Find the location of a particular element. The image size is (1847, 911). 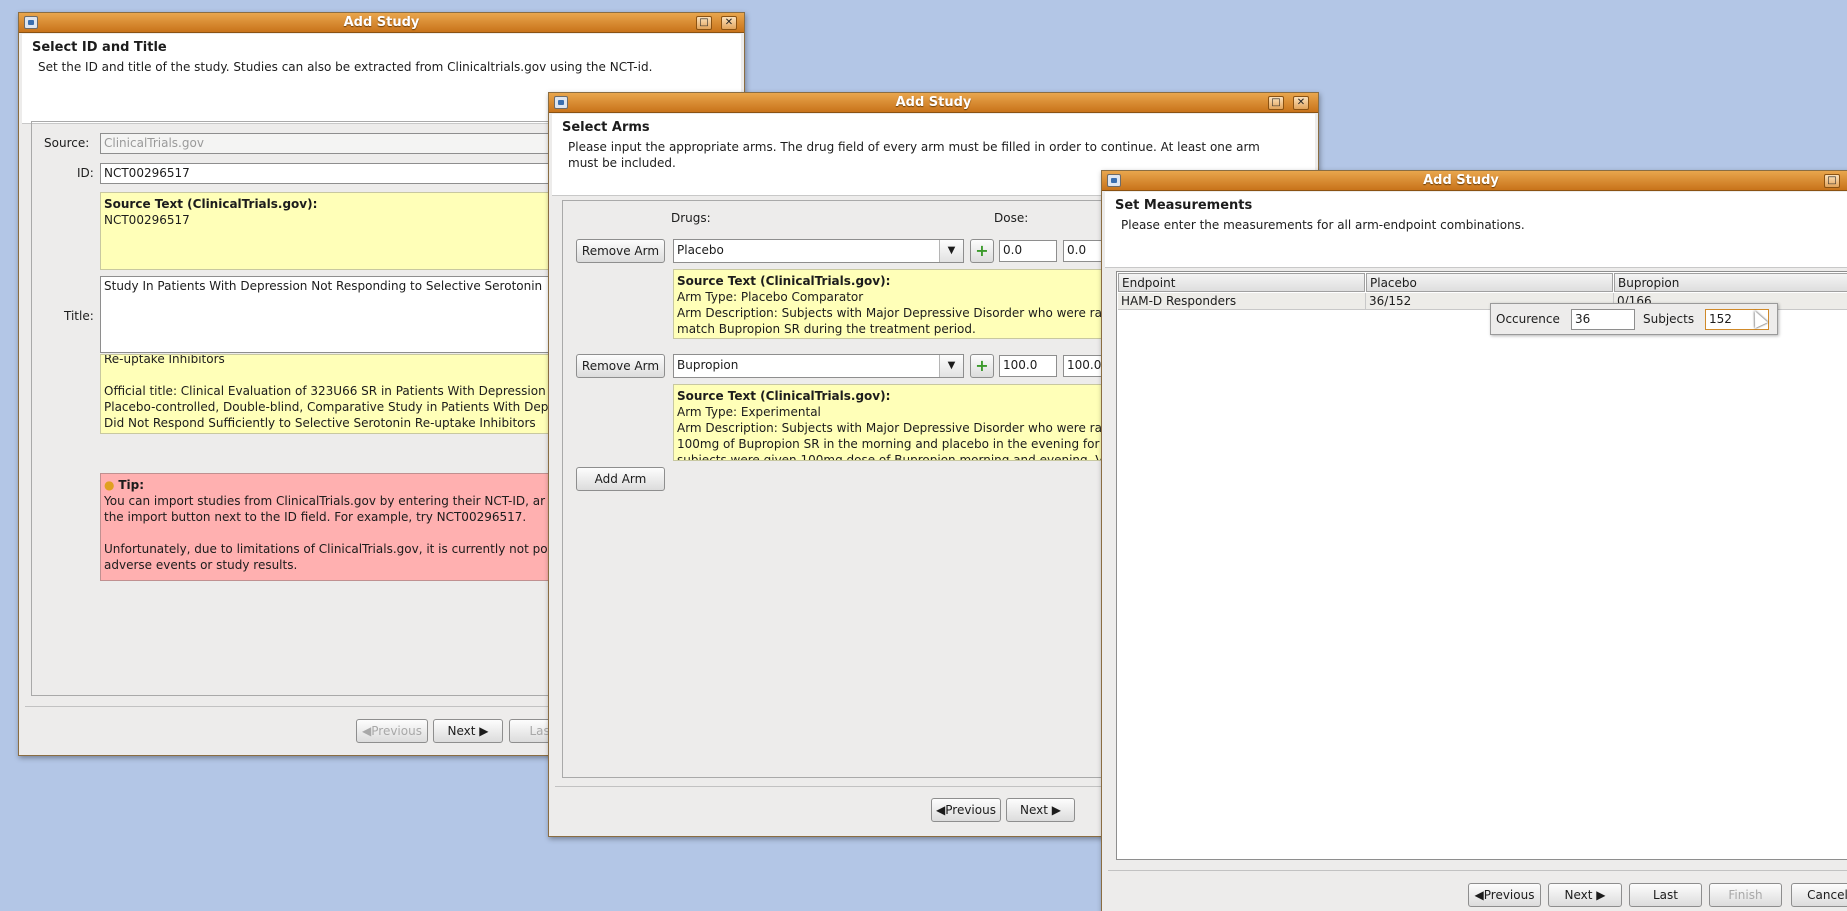

title-label: Title: is located at coordinates (79, 316).